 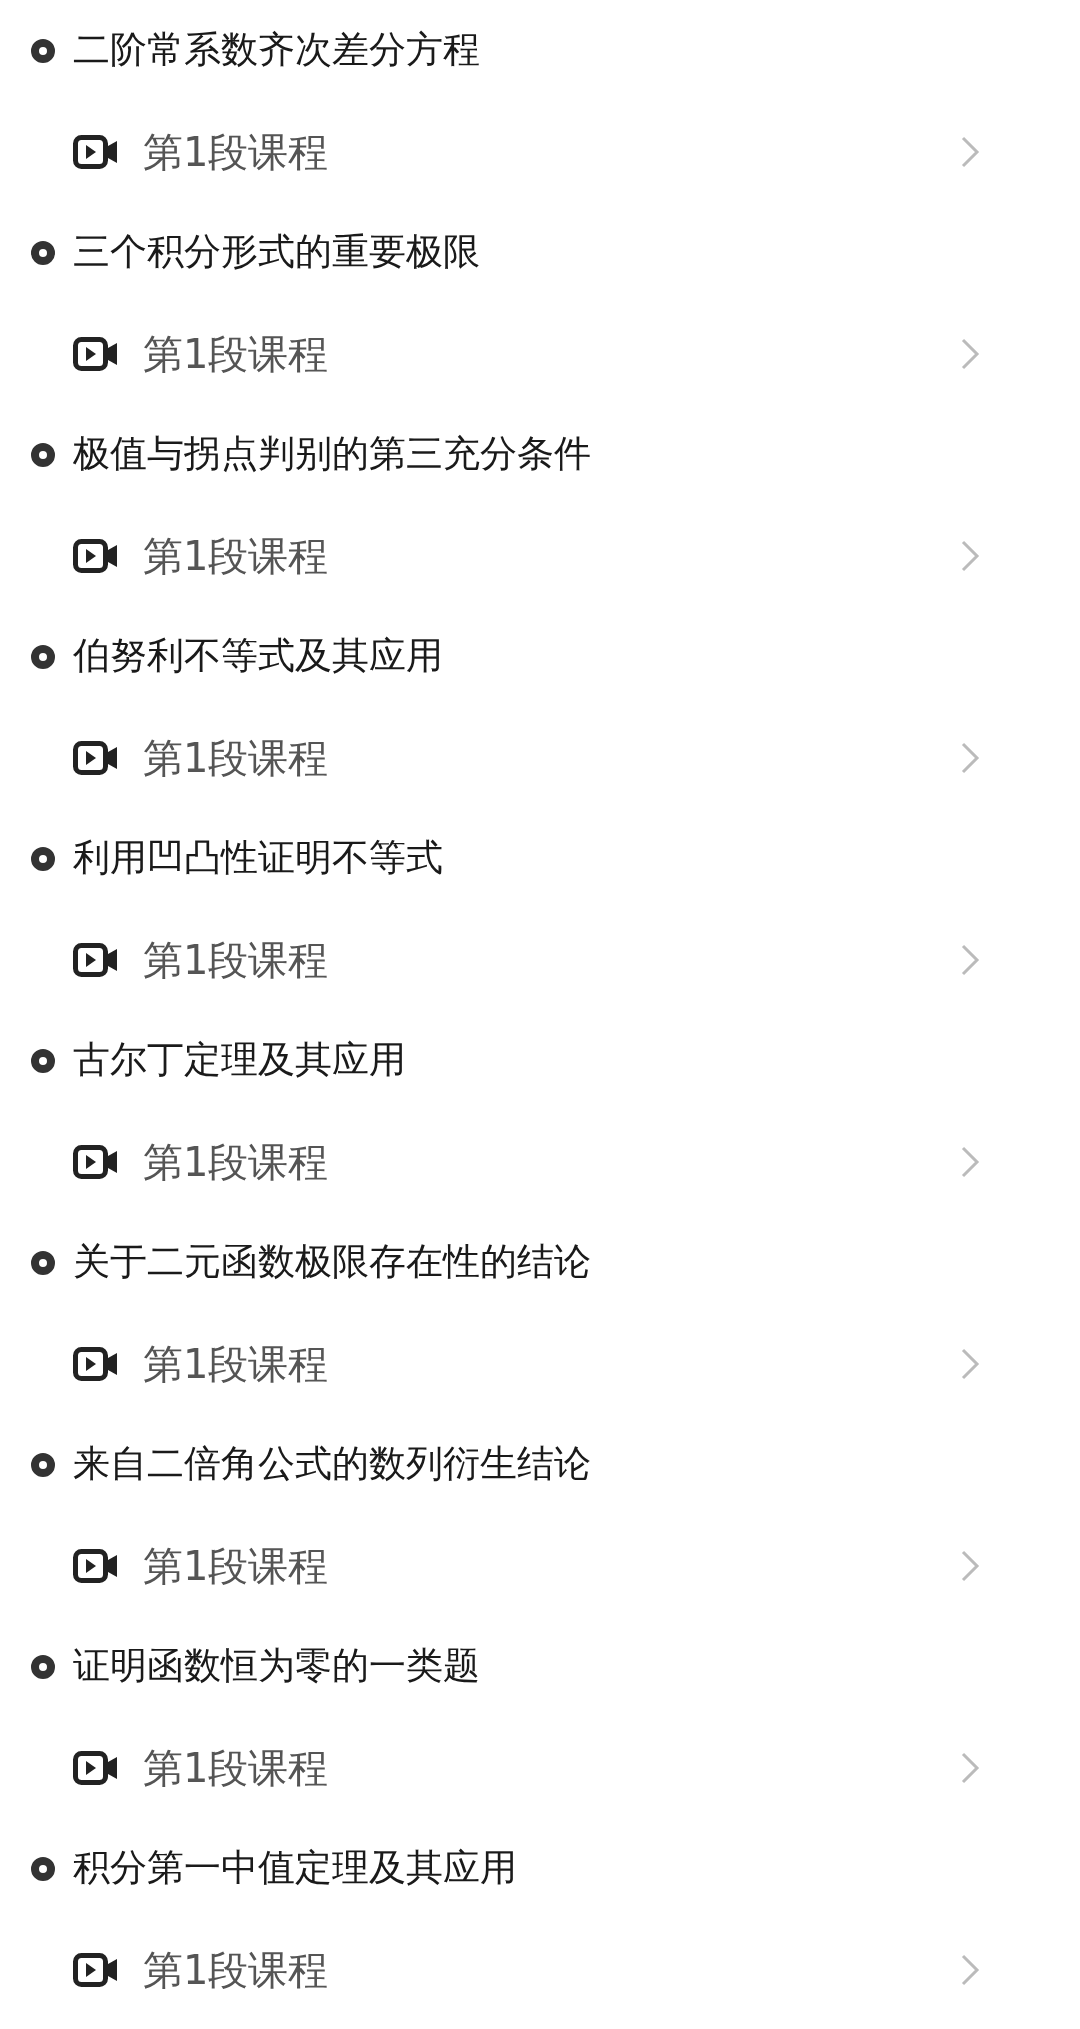 I want to click on chapter-title: 伯努利不等式及其应用, so click(x=258, y=656).